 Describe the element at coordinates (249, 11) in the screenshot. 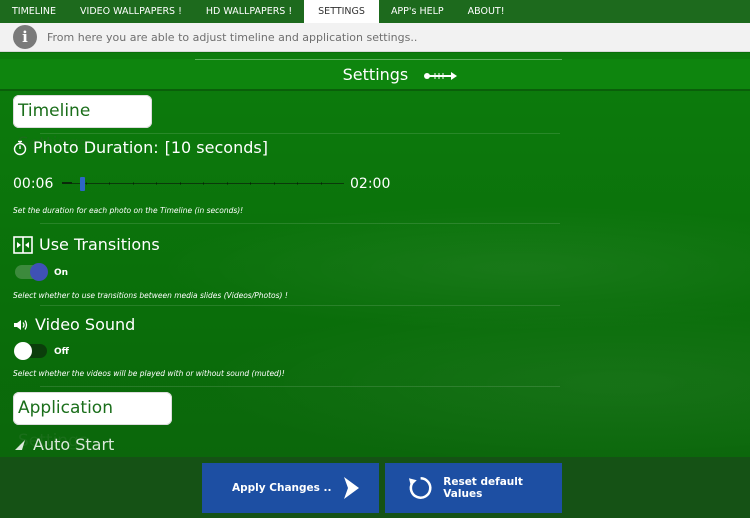

I see `tab-hd-wallpapers: HD WALLPAPERS !` at that location.